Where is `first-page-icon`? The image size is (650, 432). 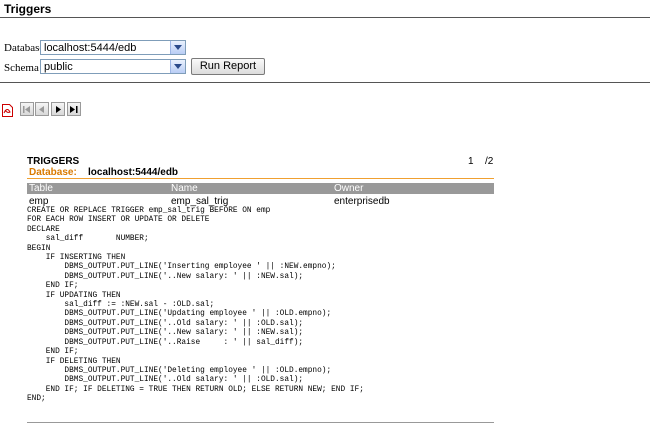 first-page-icon is located at coordinates (27, 109).